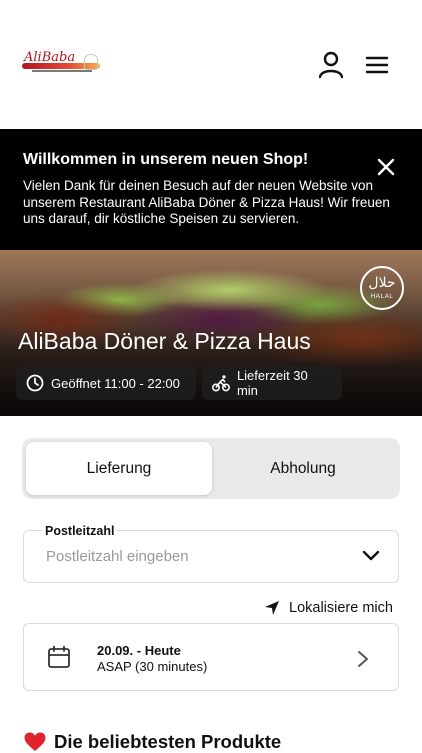 Image resolution: width=422 pixels, height=753 pixels. What do you see at coordinates (164, 341) in the screenshot?
I see `restaurant-name: AliBaba Döner & Pizza Haus` at bounding box center [164, 341].